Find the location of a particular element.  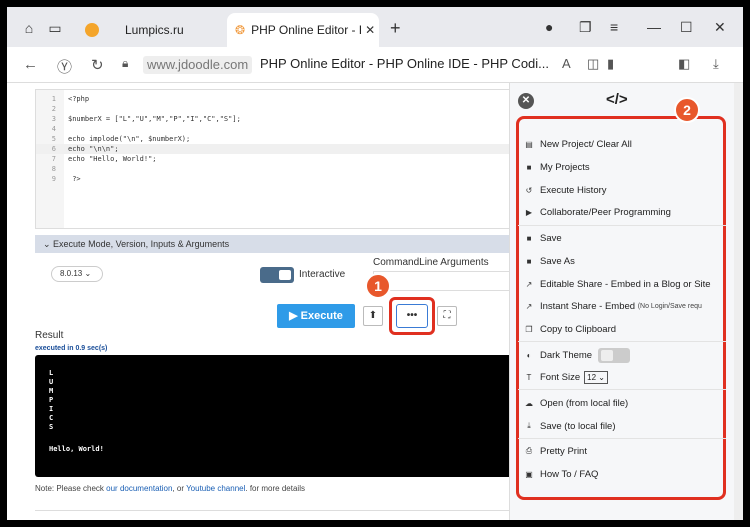

output-line: C is located at coordinates (51, 418).